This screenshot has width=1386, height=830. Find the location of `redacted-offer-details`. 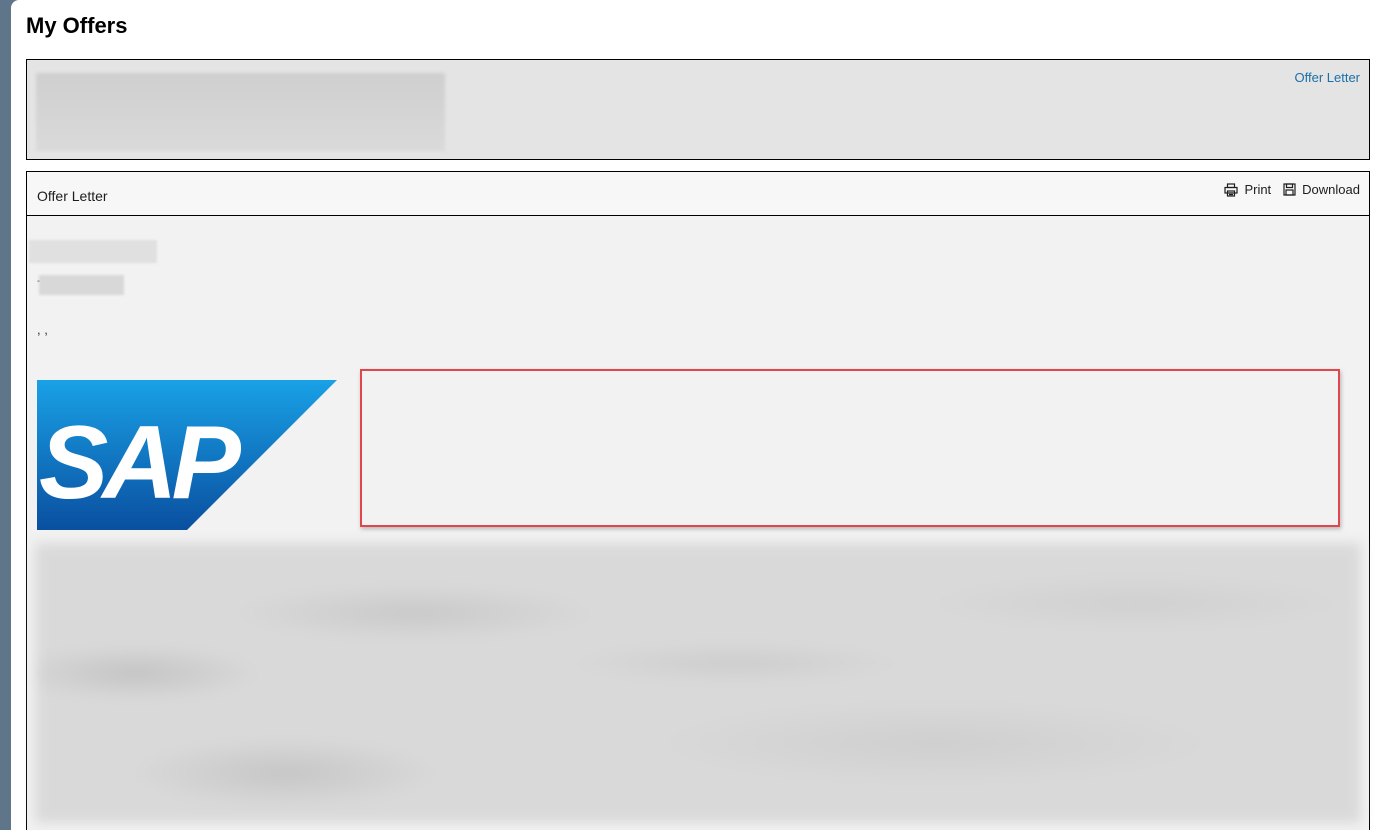

redacted-offer-details is located at coordinates (240, 112).